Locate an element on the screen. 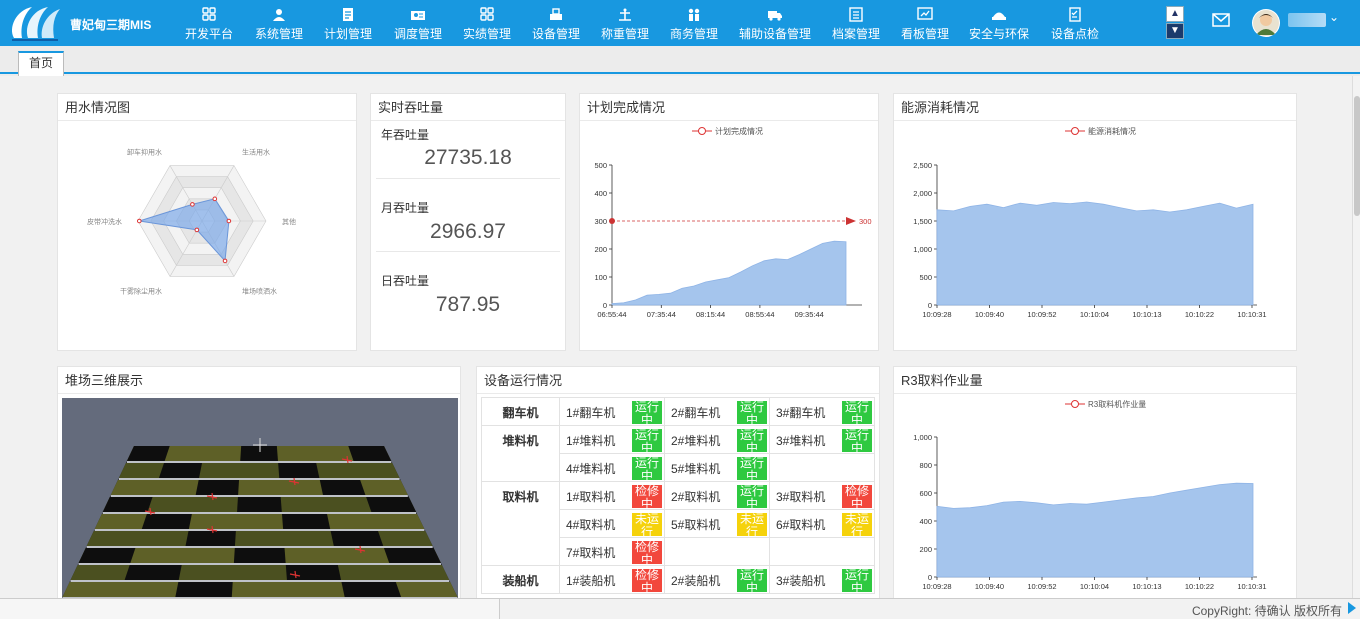 This screenshot has height=619, width=1360. y-tick-label: 200 is located at coordinates (925, 549).